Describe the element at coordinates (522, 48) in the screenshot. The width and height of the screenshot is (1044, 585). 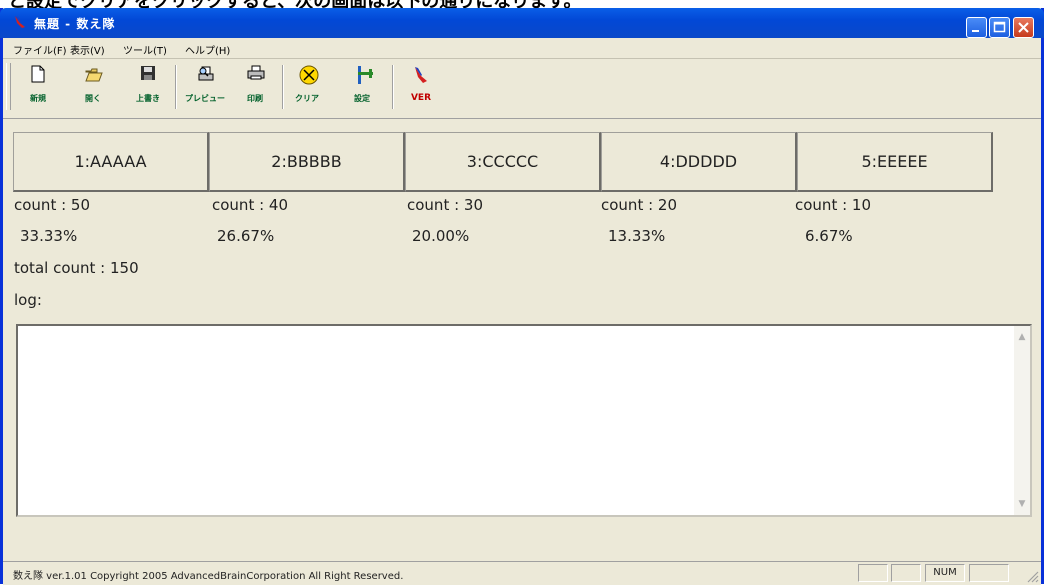
I see `menu-bar: ファイル(F) 表示(V) ツール(T) ヘルプ(H)` at that location.